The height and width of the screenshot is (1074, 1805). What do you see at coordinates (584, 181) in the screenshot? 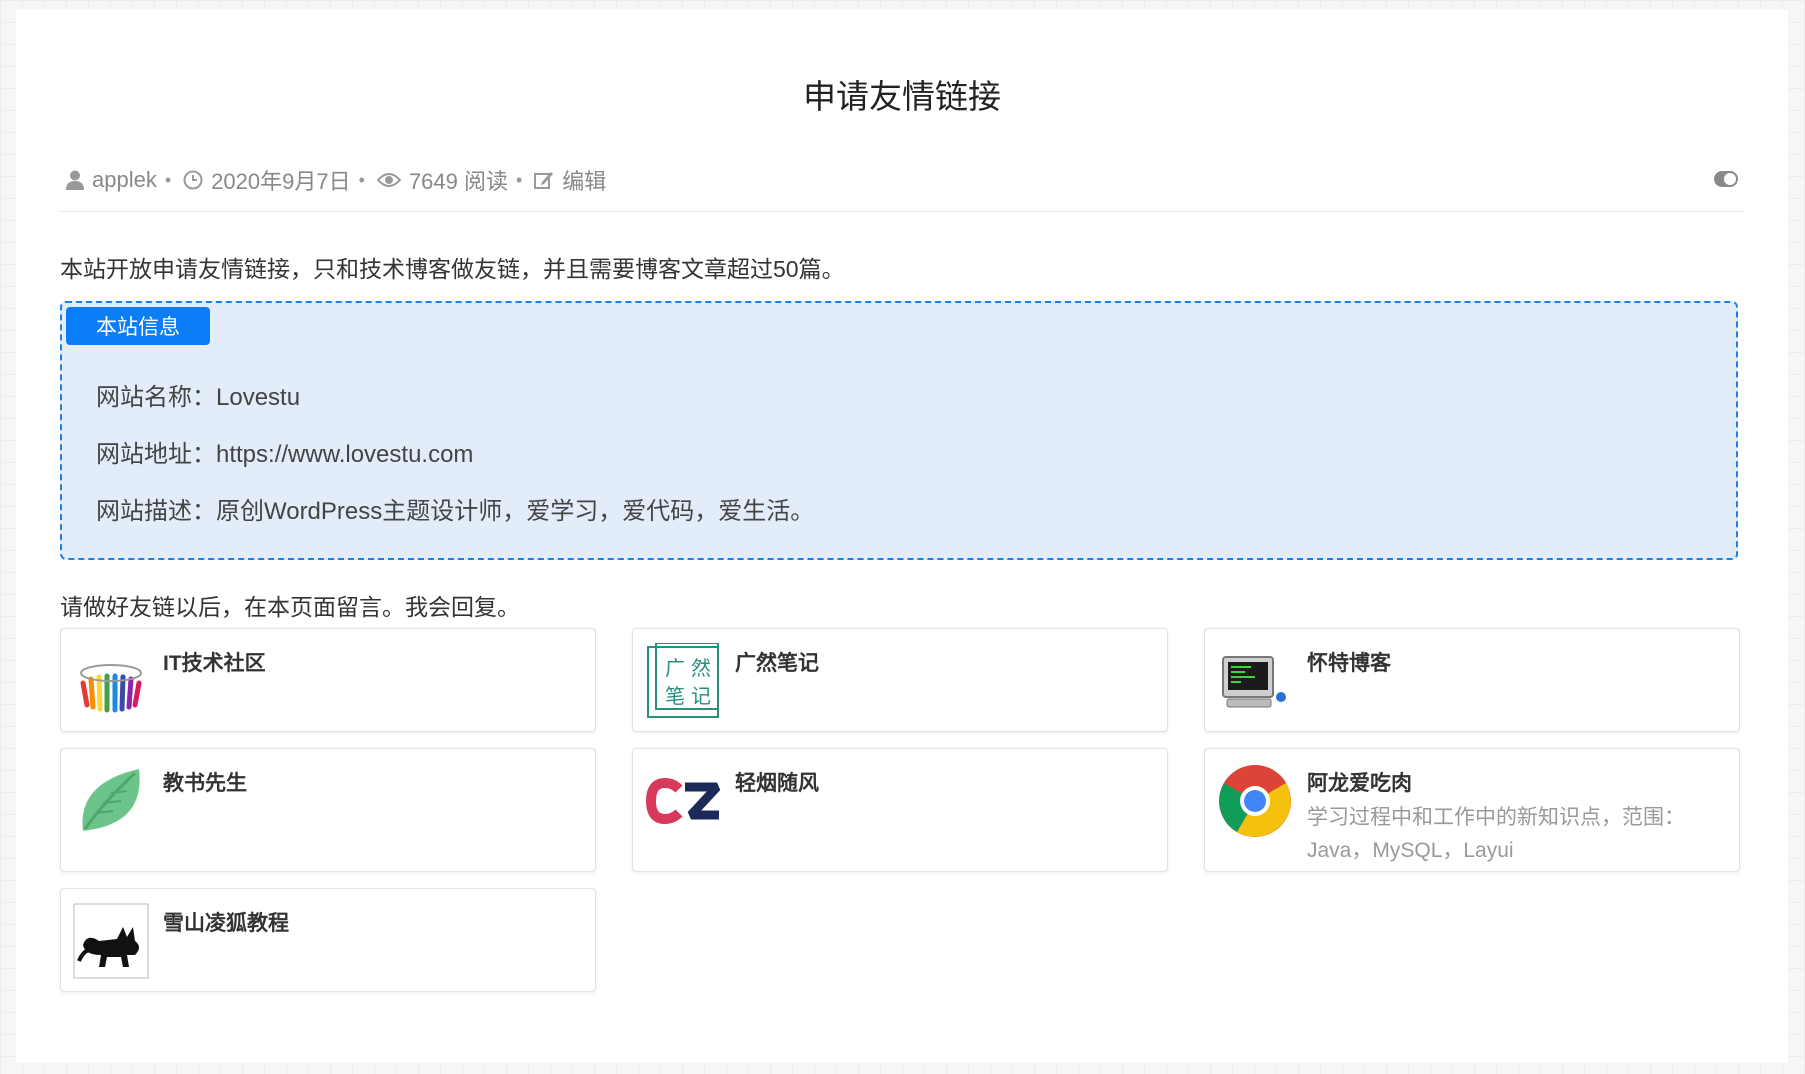
I see `edit-label: 编辑` at bounding box center [584, 181].